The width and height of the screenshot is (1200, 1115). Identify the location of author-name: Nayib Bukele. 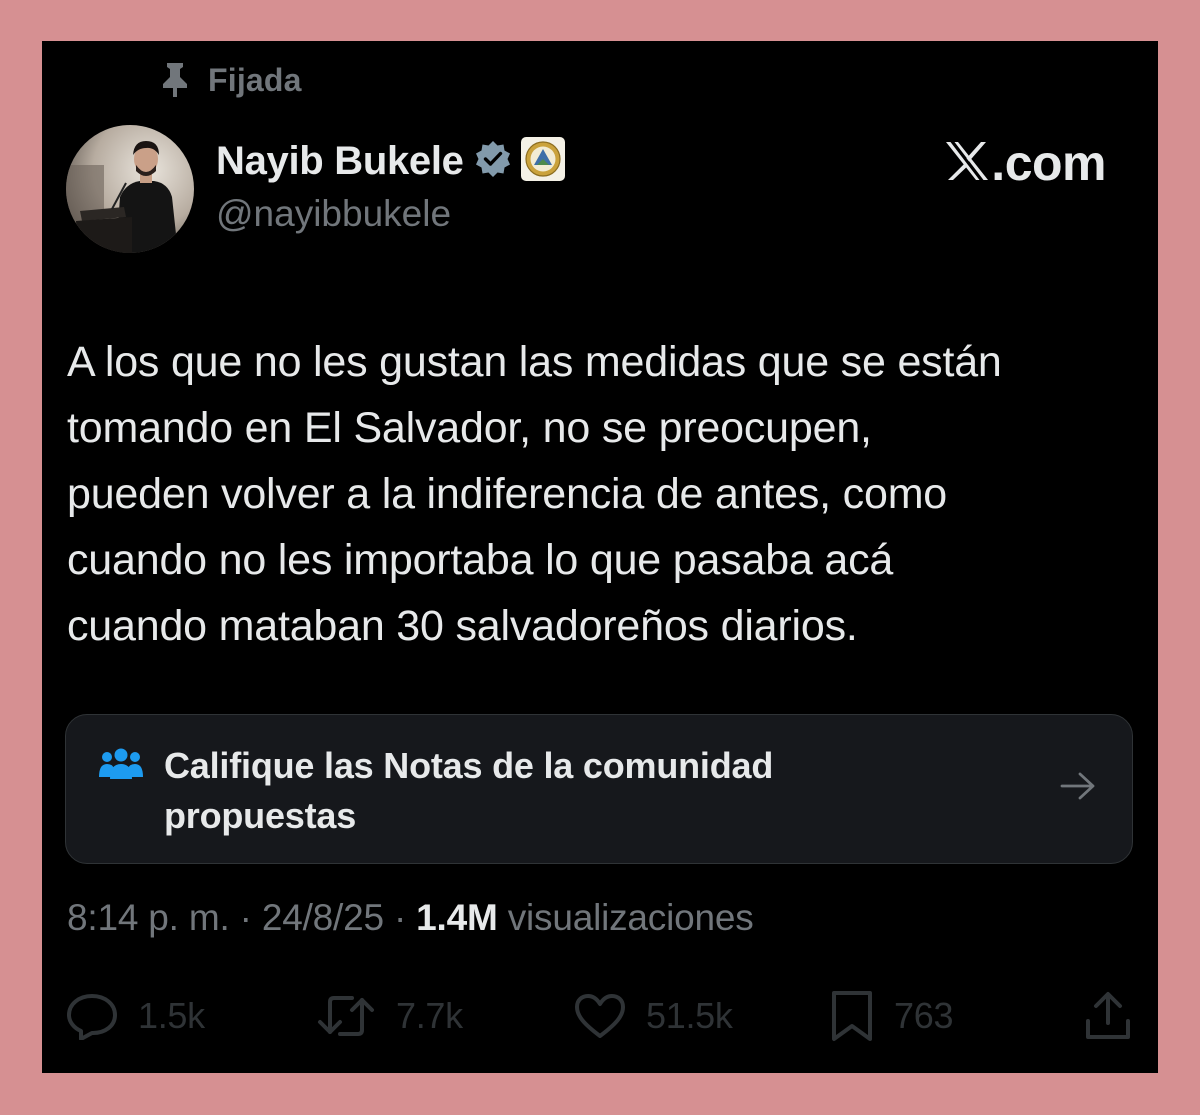
(340, 161).